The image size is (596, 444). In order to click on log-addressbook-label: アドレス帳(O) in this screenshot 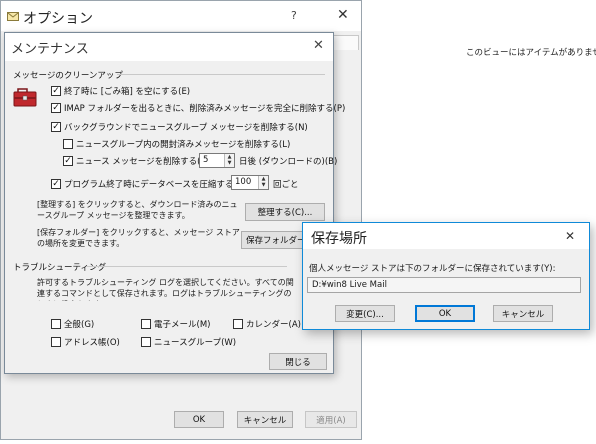, I will do `click(92, 343)`.